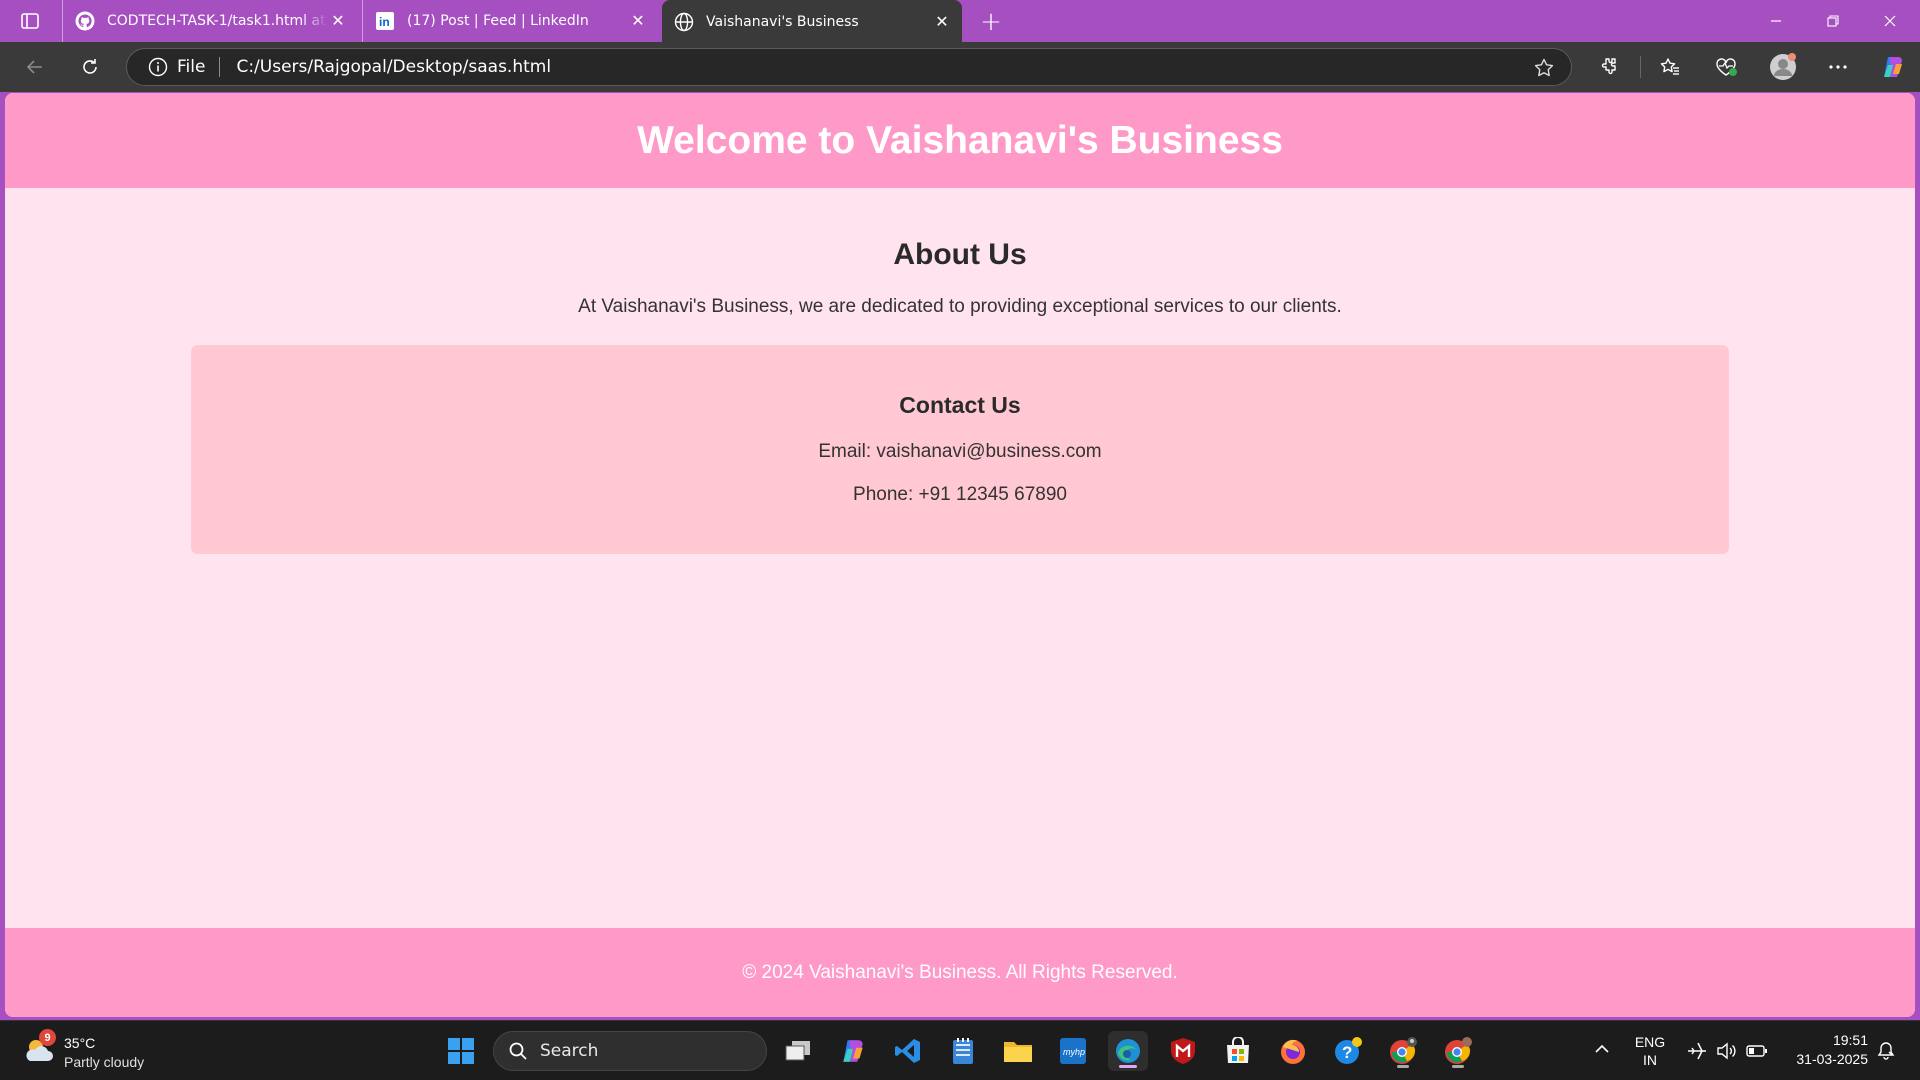  What do you see at coordinates (104, 1062) in the screenshot?
I see `weather-condition: Partly cloudy` at bounding box center [104, 1062].